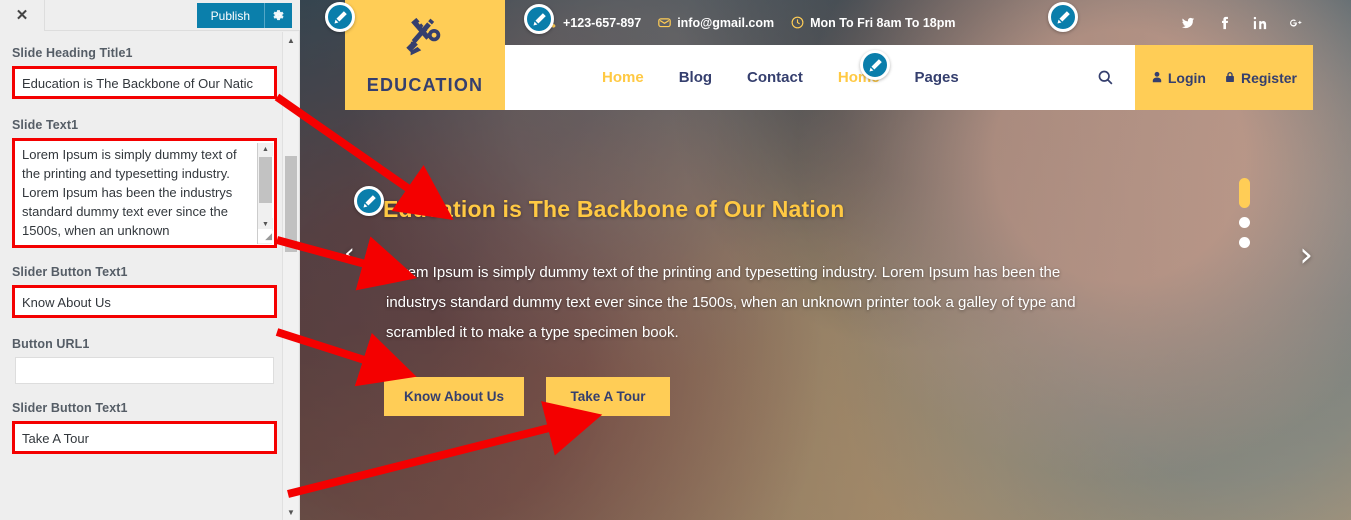 This screenshot has width=1351, height=520. I want to click on register-label: Register, so click(1268, 77).